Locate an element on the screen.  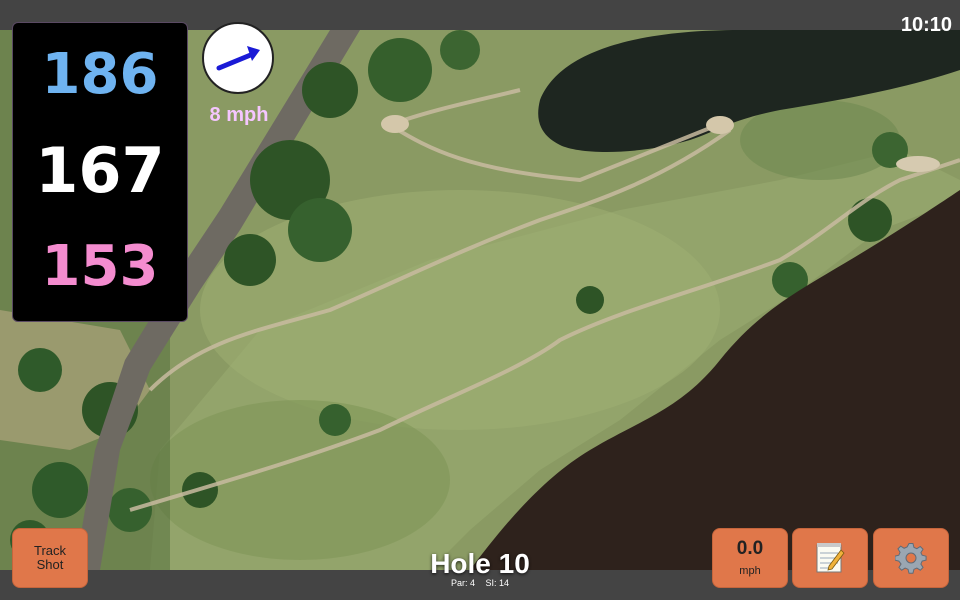
track-shot-button: Track Shot is located at coordinates (50, 558).